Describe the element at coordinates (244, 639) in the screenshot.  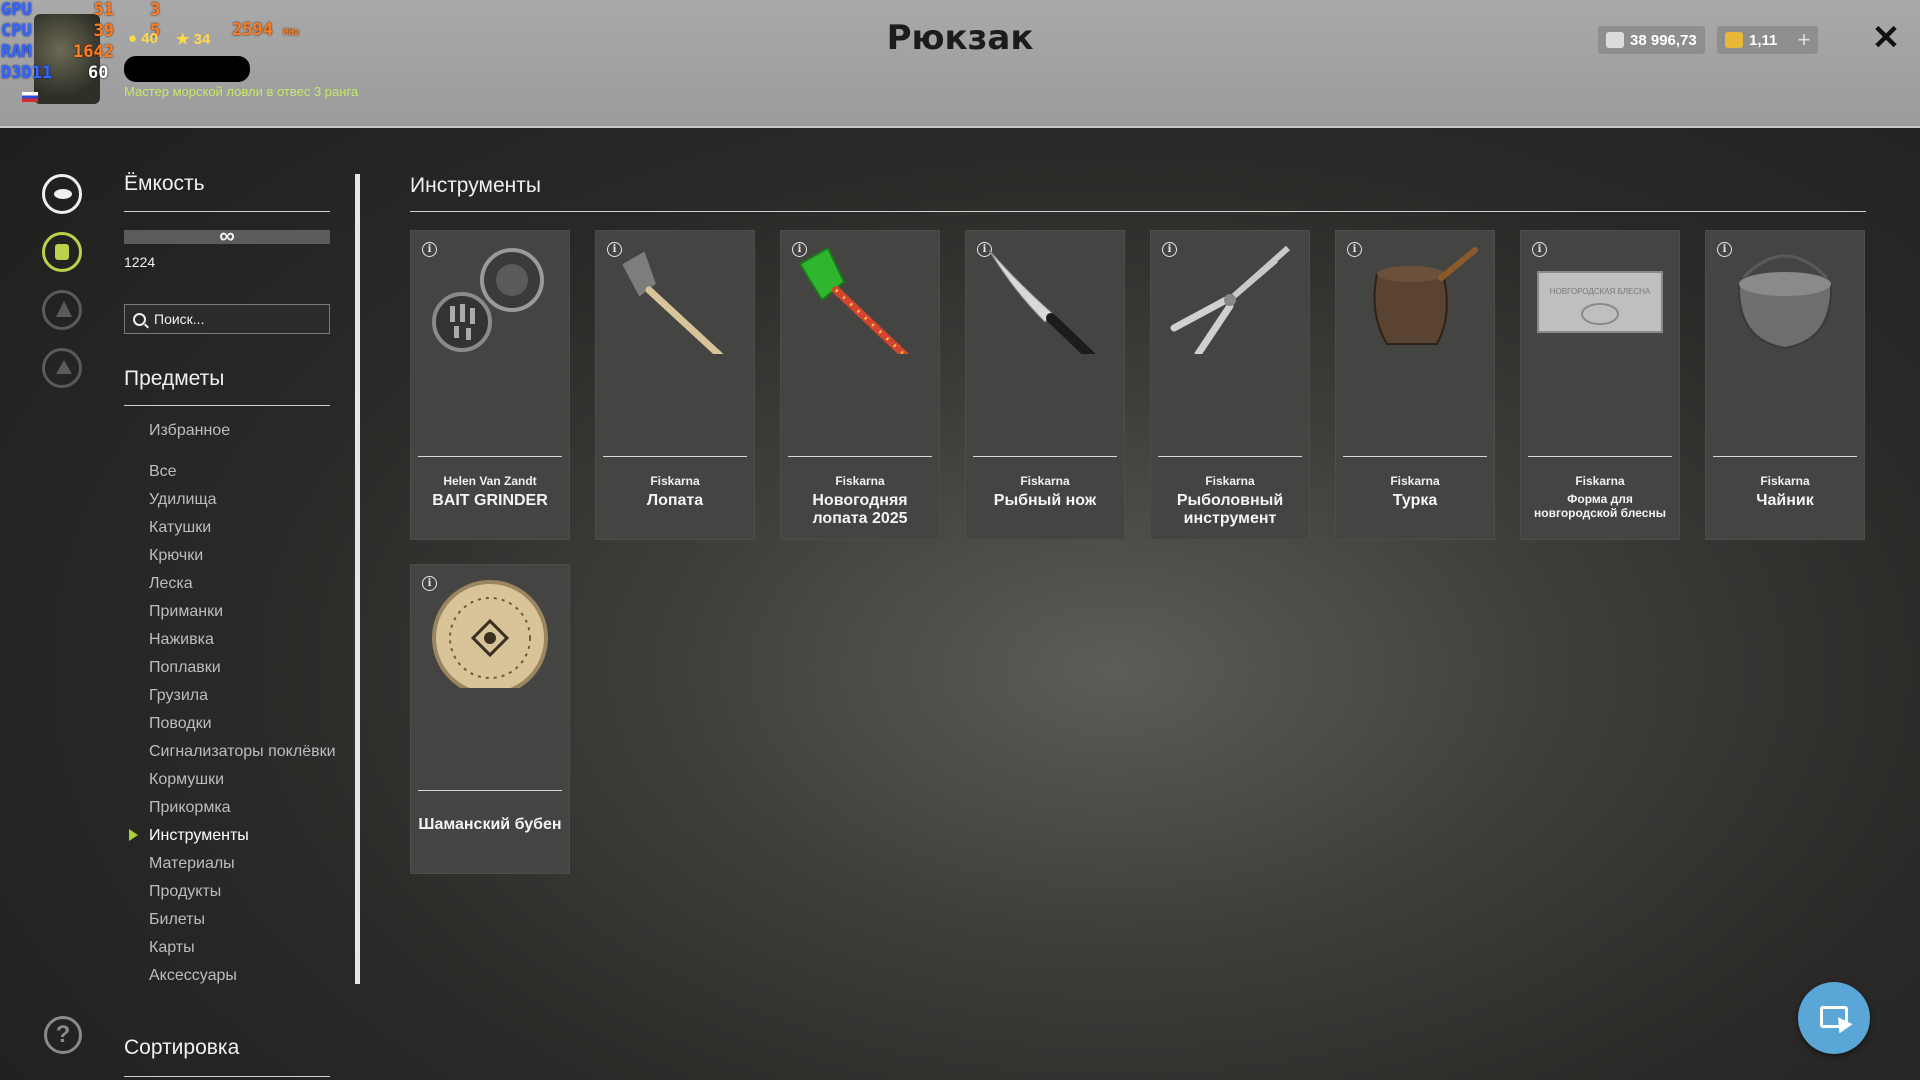
I see `category-item: Наживка` at that location.